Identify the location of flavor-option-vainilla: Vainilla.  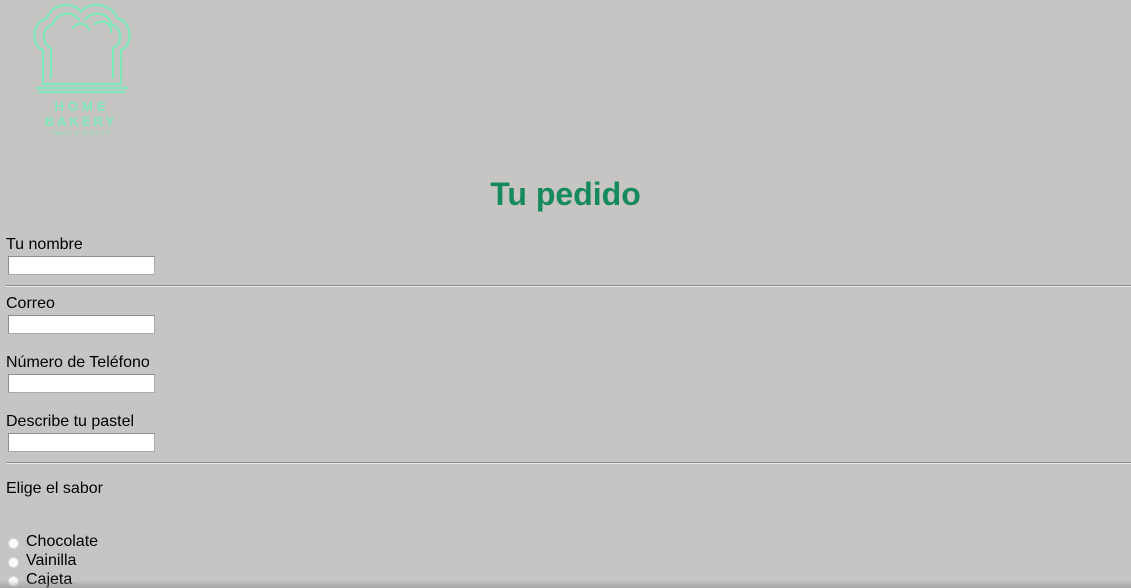
(42, 560).